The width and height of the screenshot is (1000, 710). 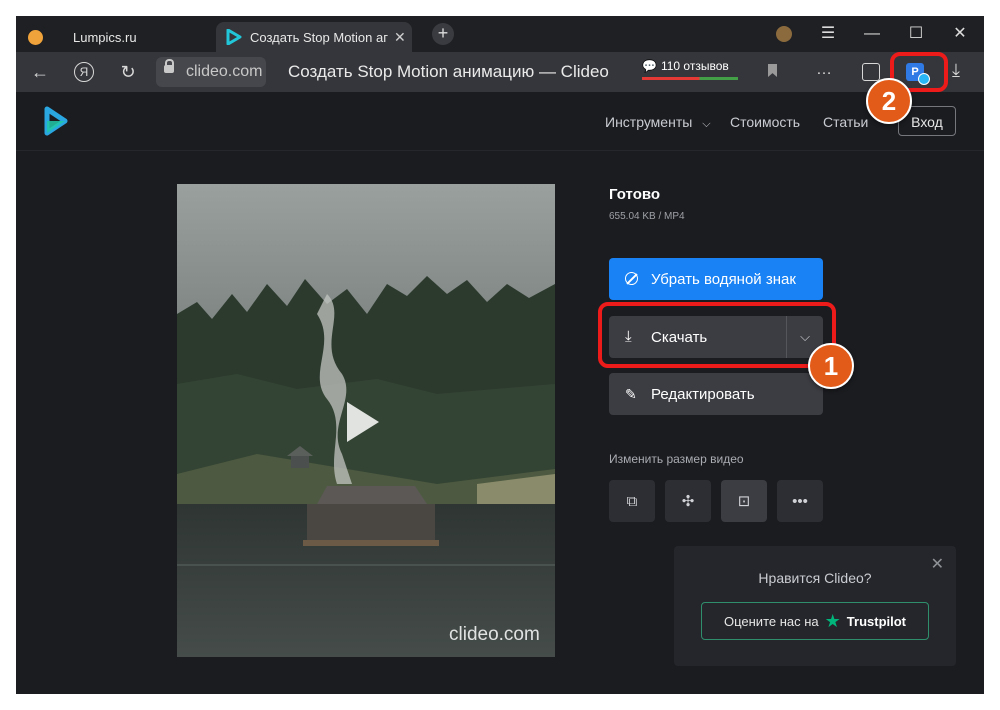 I want to click on nav-articles: Статьи, so click(x=845, y=122).